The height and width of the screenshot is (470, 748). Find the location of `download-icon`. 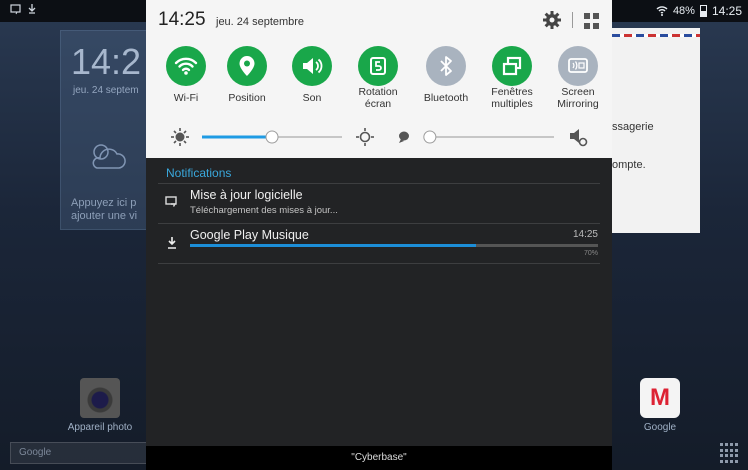

download-icon is located at coordinates (172, 244).